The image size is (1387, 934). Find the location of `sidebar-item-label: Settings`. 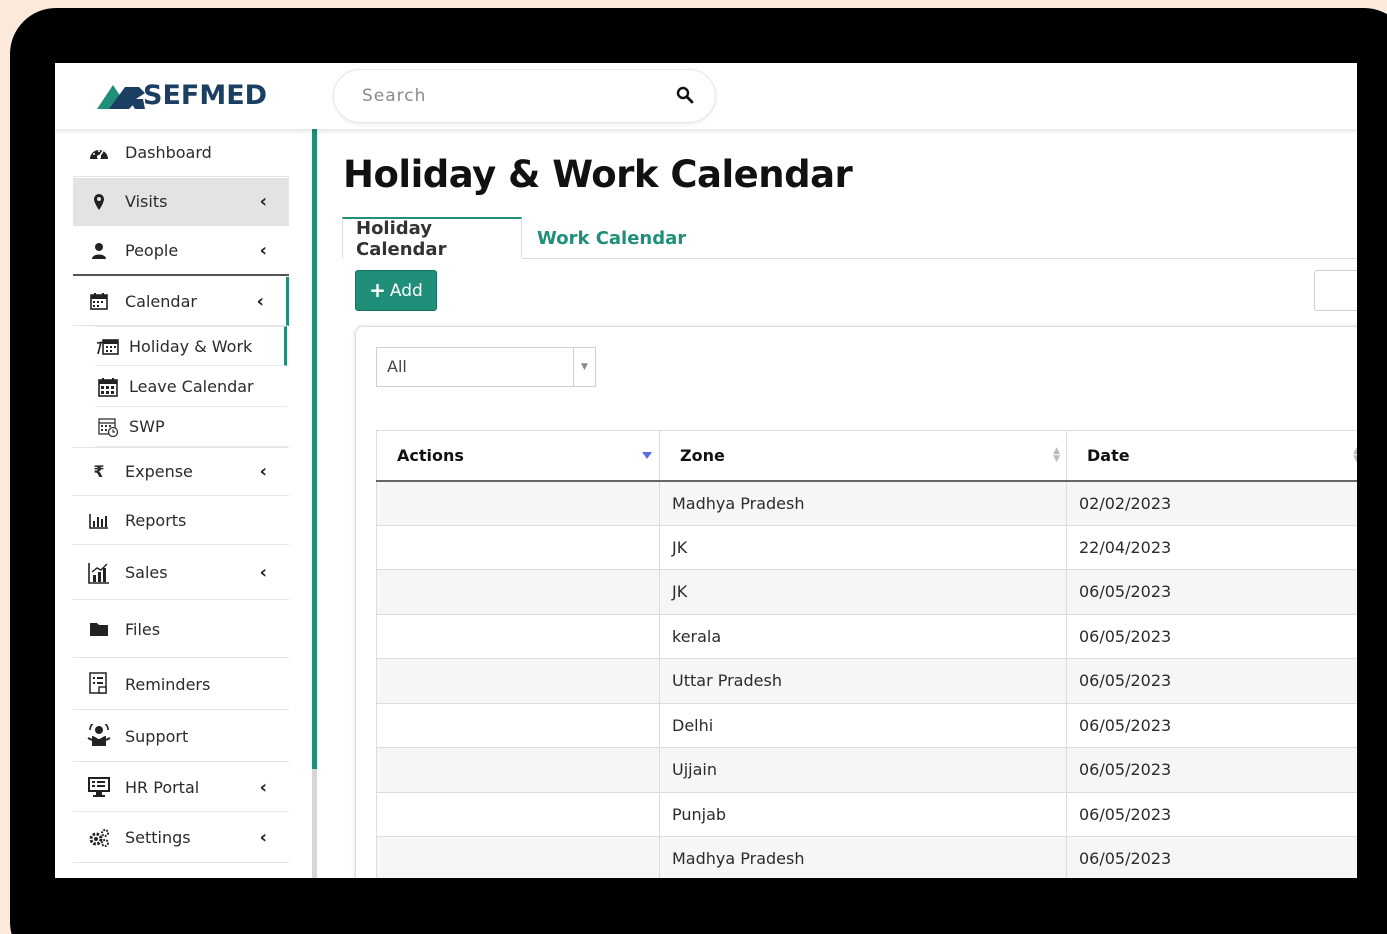

sidebar-item-label: Settings is located at coordinates (158, 837).